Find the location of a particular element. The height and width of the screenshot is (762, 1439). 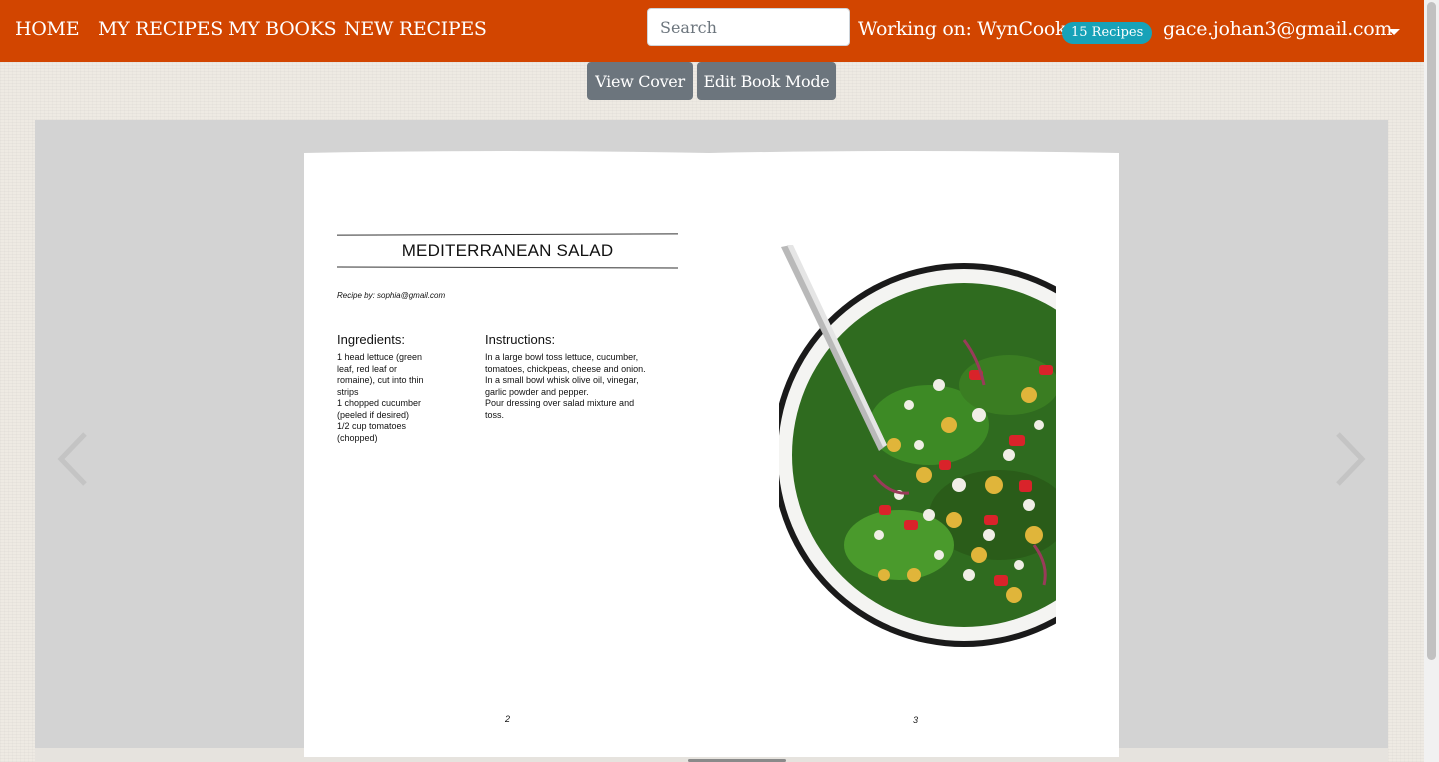

user-menu-toggle: gace.johan3@gmail.com is located at coordinates (1277, 29).